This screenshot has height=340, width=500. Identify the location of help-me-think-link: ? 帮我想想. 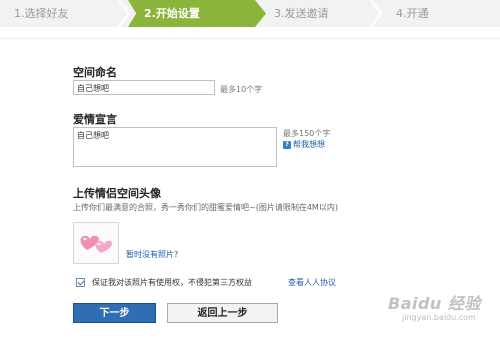
(304, 144).